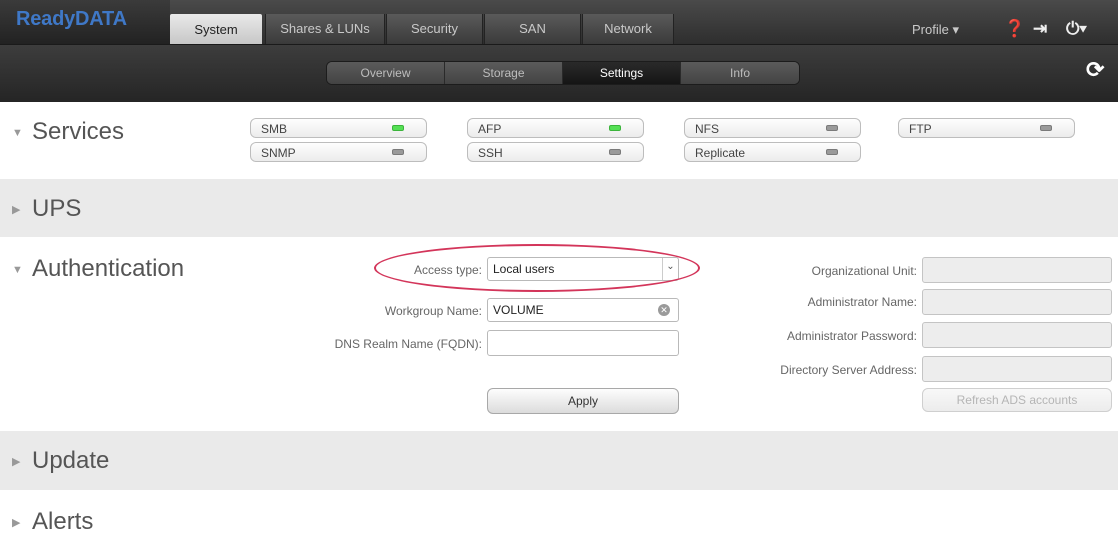 This screenshot has width=1118, height=556. I want to click on apply-button: Apply, so click(583, 401).